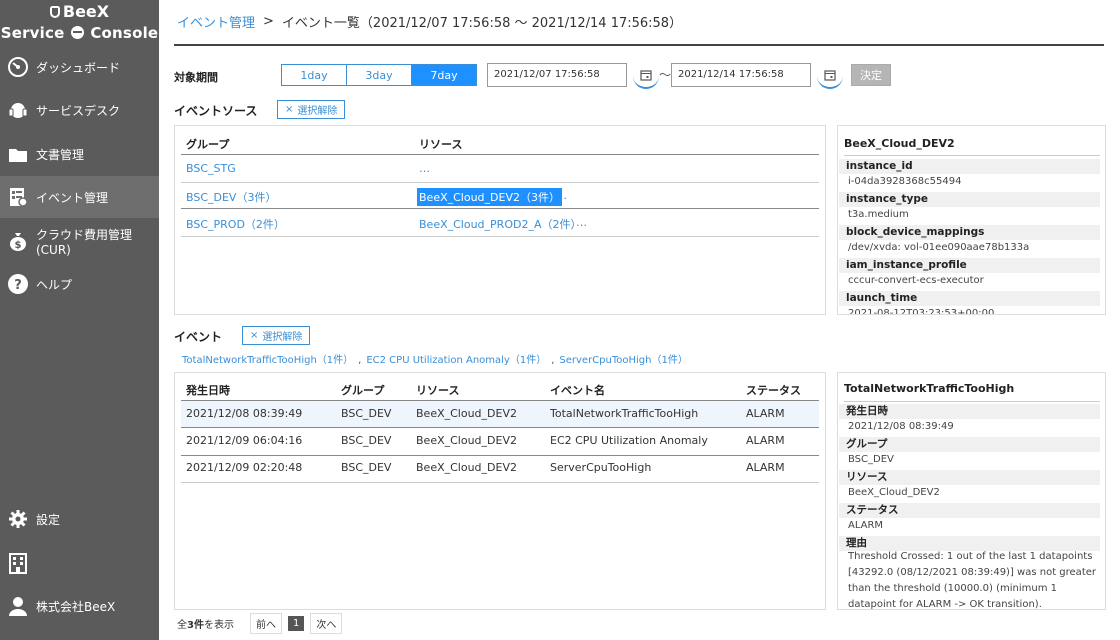 This screenshot has width=1120, height=640. I want to click on sidebar-item-organization, so click(79, 563).